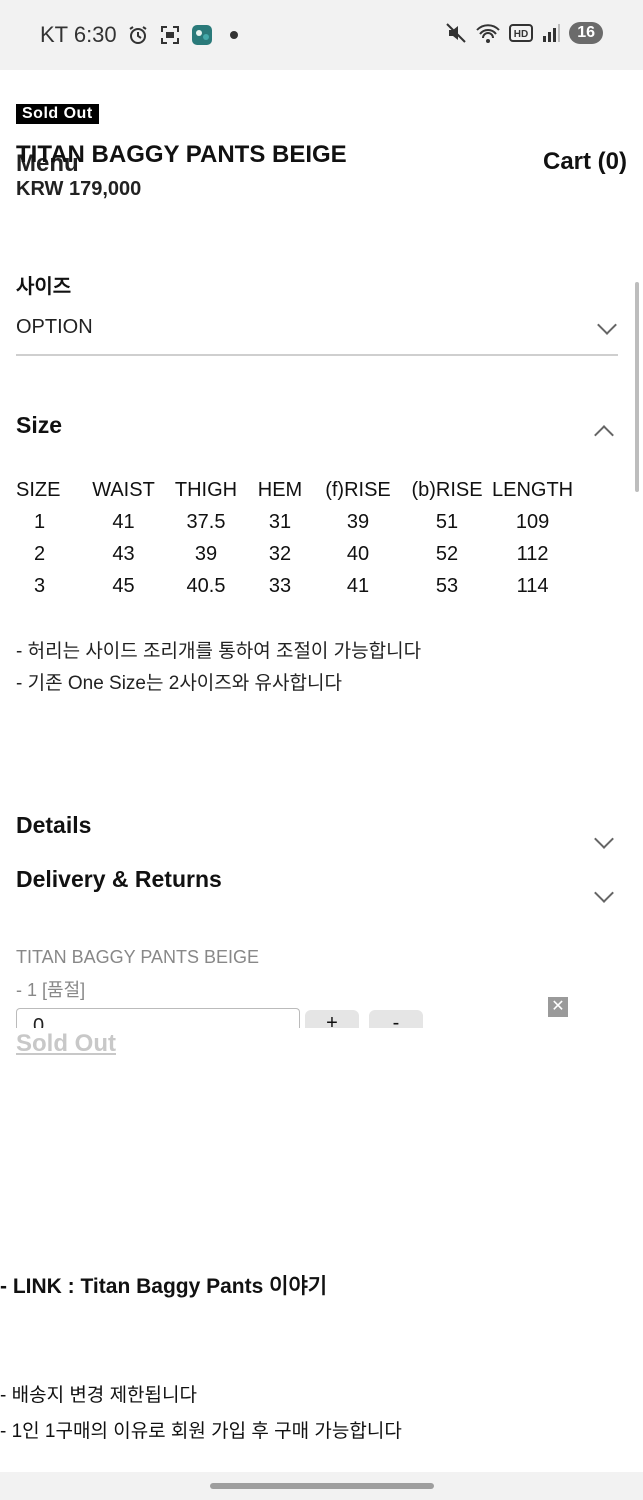 The image size is (643, 1500). Describe the element at coordinates (447, 585) in the screenshot. I see `table-cell: 53` at that location.